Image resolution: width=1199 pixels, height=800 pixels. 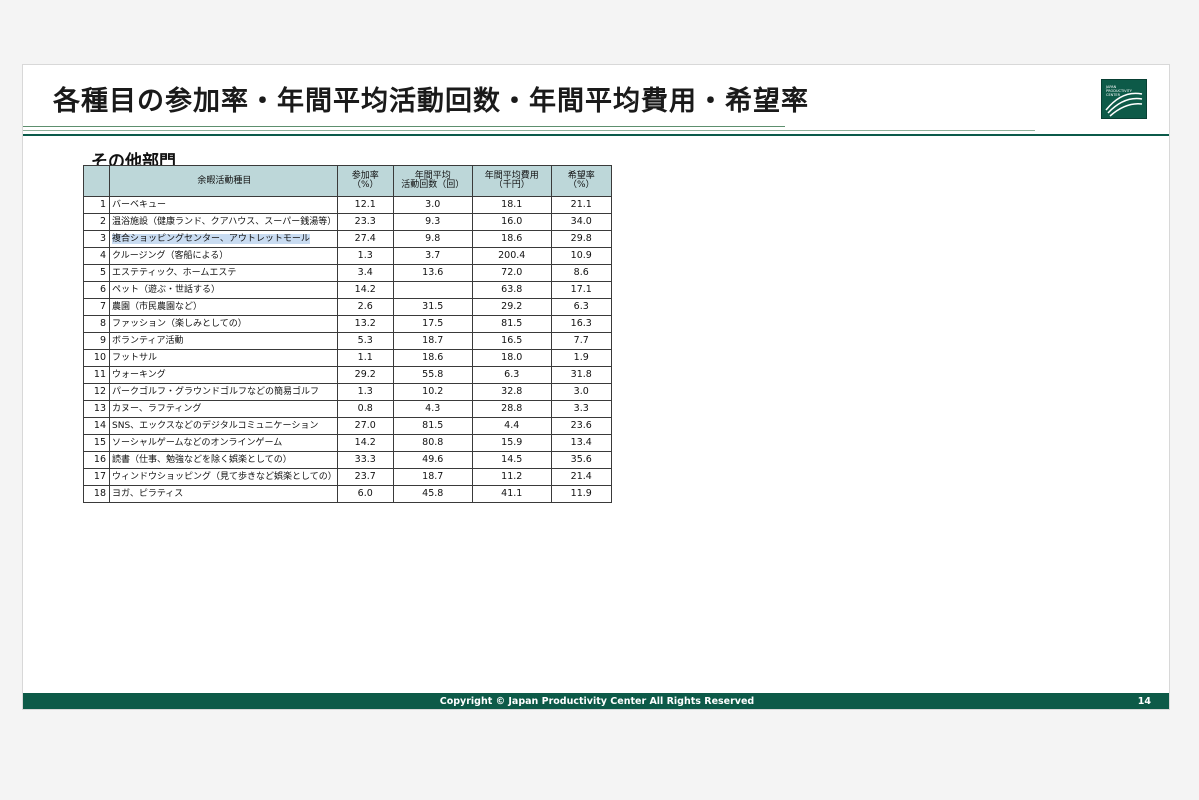 I want to click on row-no: 16, so click(x=96, y=460).